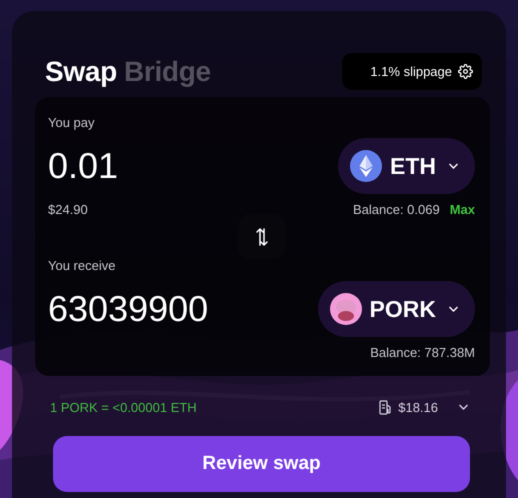 The height and width of the screenshot is (498, 518). I want to click on amount-field: 63039900, so click(173, 309).